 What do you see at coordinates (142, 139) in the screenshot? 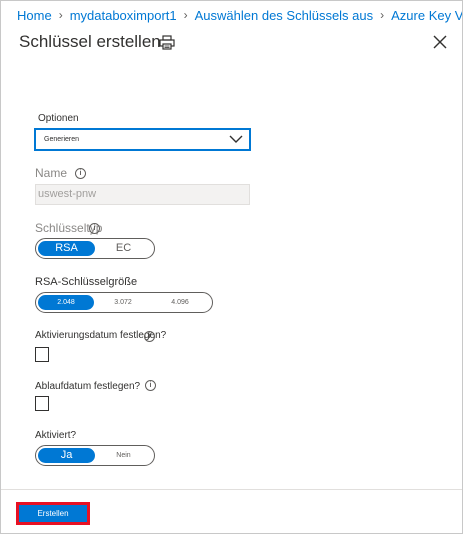
I see `options-select: Generieren` at bounding box center [142, 139].